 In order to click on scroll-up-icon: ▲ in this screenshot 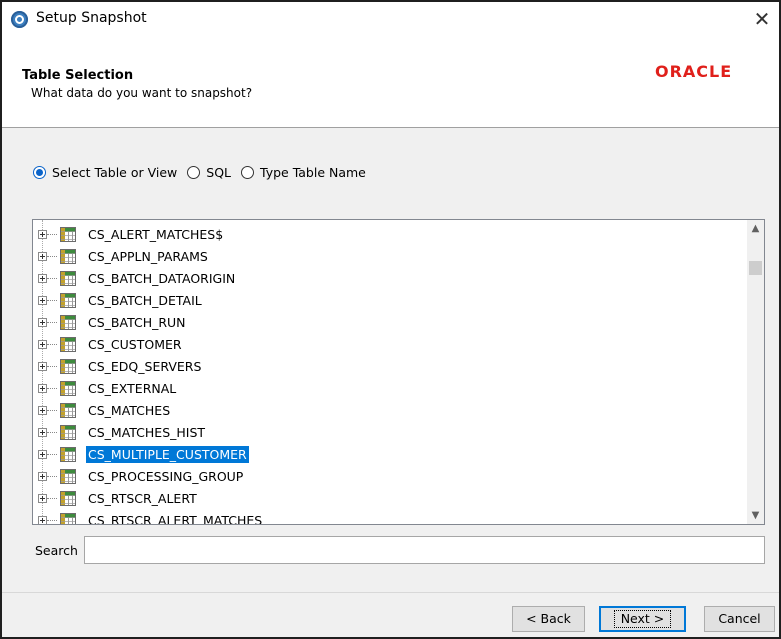, I will do `click(755, 228)`.